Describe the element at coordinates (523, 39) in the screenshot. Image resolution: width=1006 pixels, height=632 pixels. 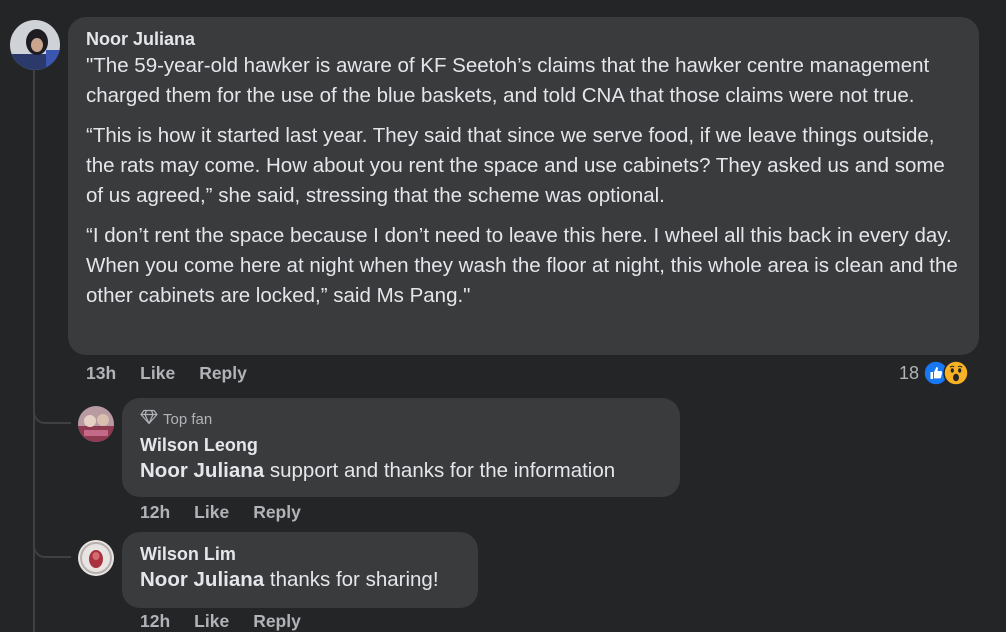
I see `comment-author: Noor Juliana` at that location.